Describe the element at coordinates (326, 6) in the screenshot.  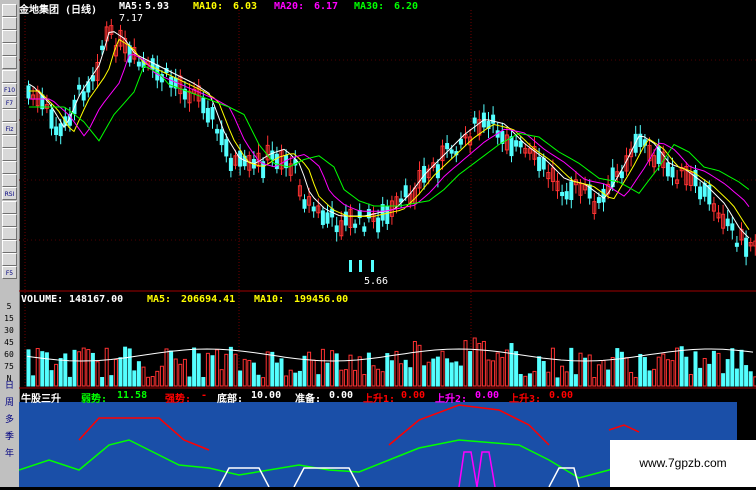
I see `ma20-value: 6.17` at that location.